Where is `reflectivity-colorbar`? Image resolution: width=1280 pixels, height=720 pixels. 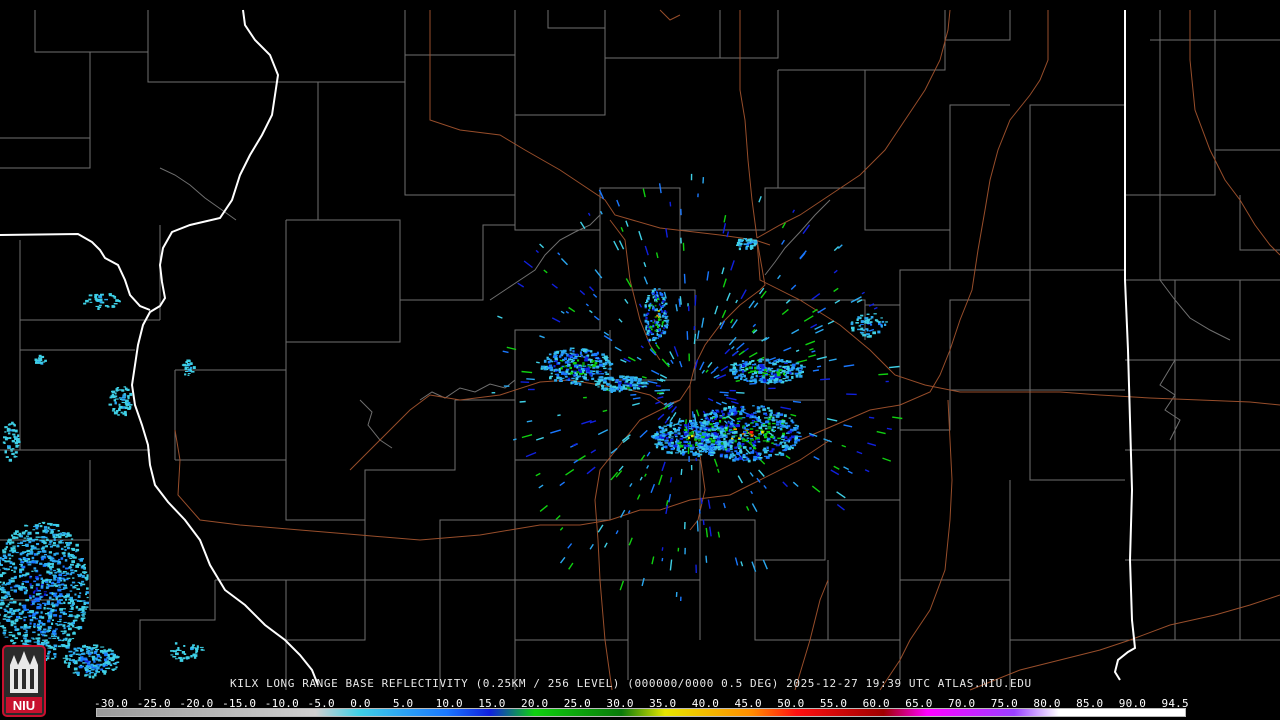 reflectivity-colorbar is located at coordinates (641, 712).